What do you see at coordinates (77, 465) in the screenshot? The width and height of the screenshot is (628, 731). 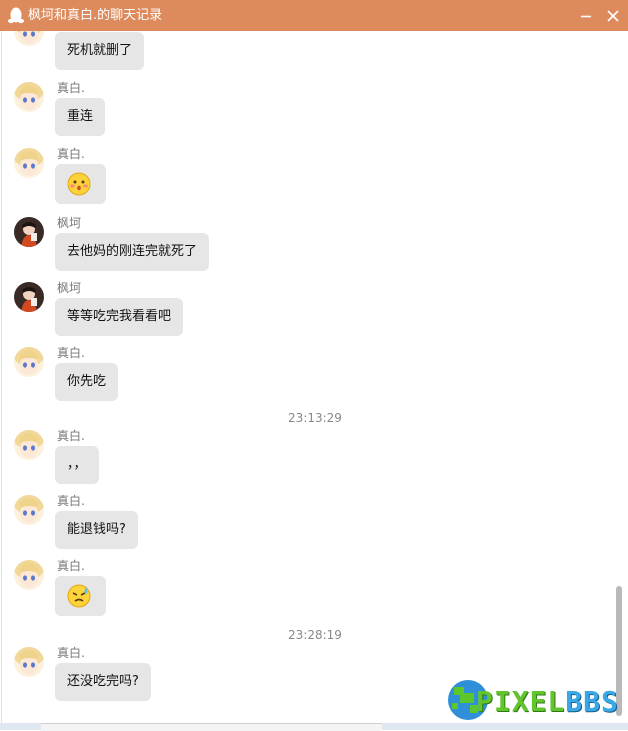 I see `message-bubble: ，，` at bounding box center [77, 465].